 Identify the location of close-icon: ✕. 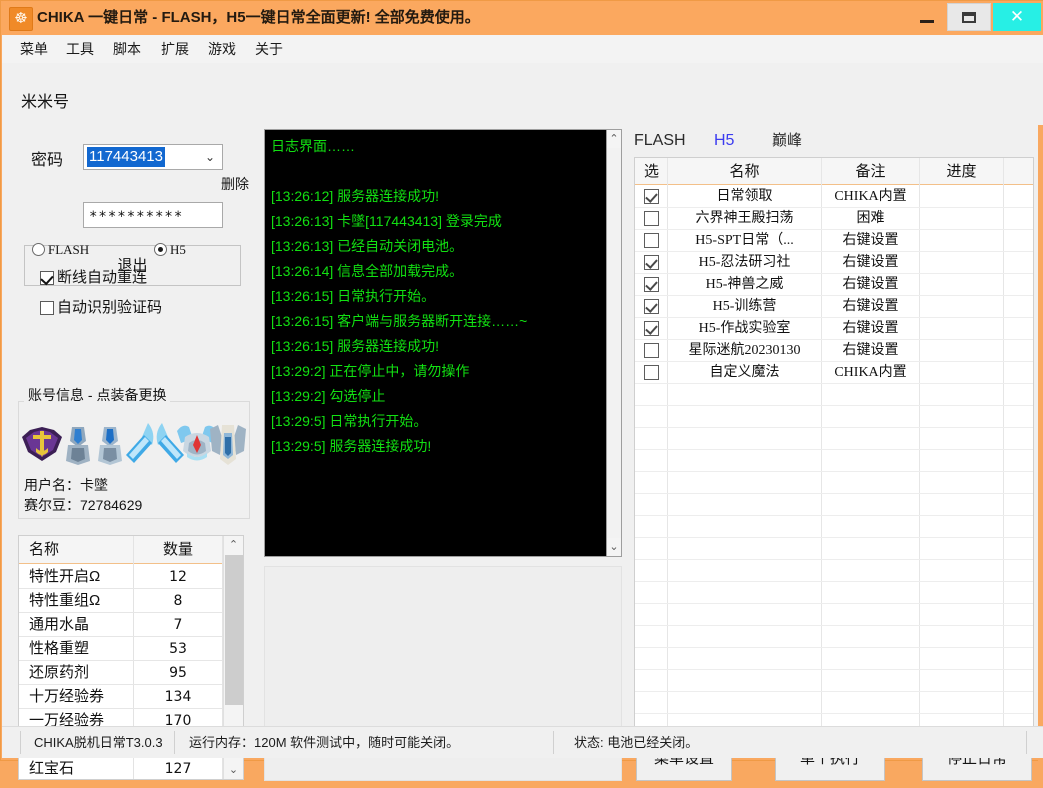
(1017, 17).